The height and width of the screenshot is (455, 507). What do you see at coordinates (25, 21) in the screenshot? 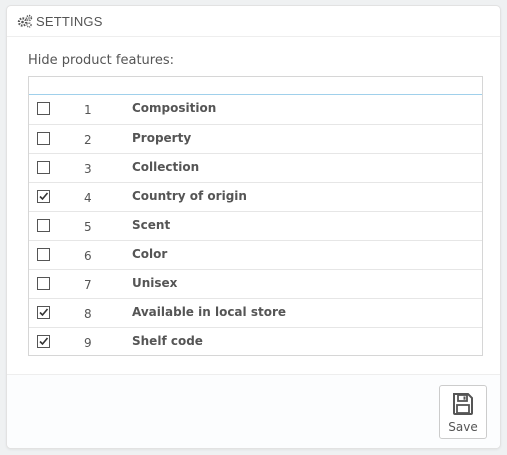
I see `cogs-icon` at bounding box center [25, 21].